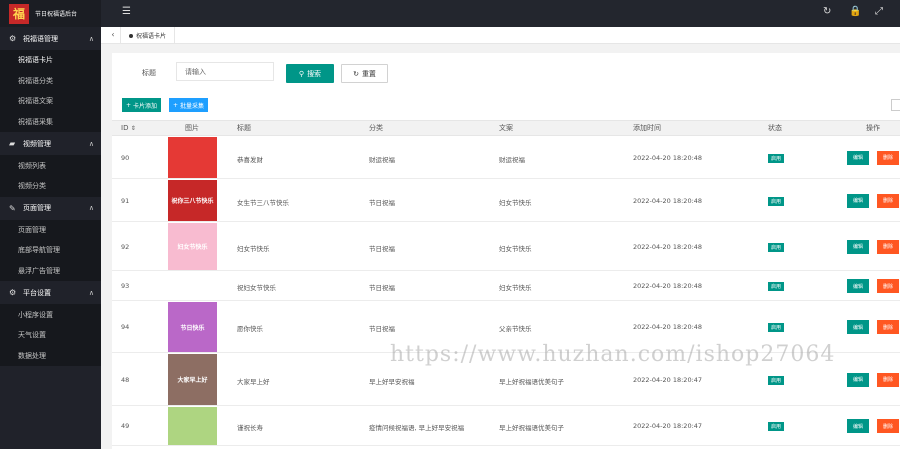  I want to click on header-text: 文案, so click(506, 128).